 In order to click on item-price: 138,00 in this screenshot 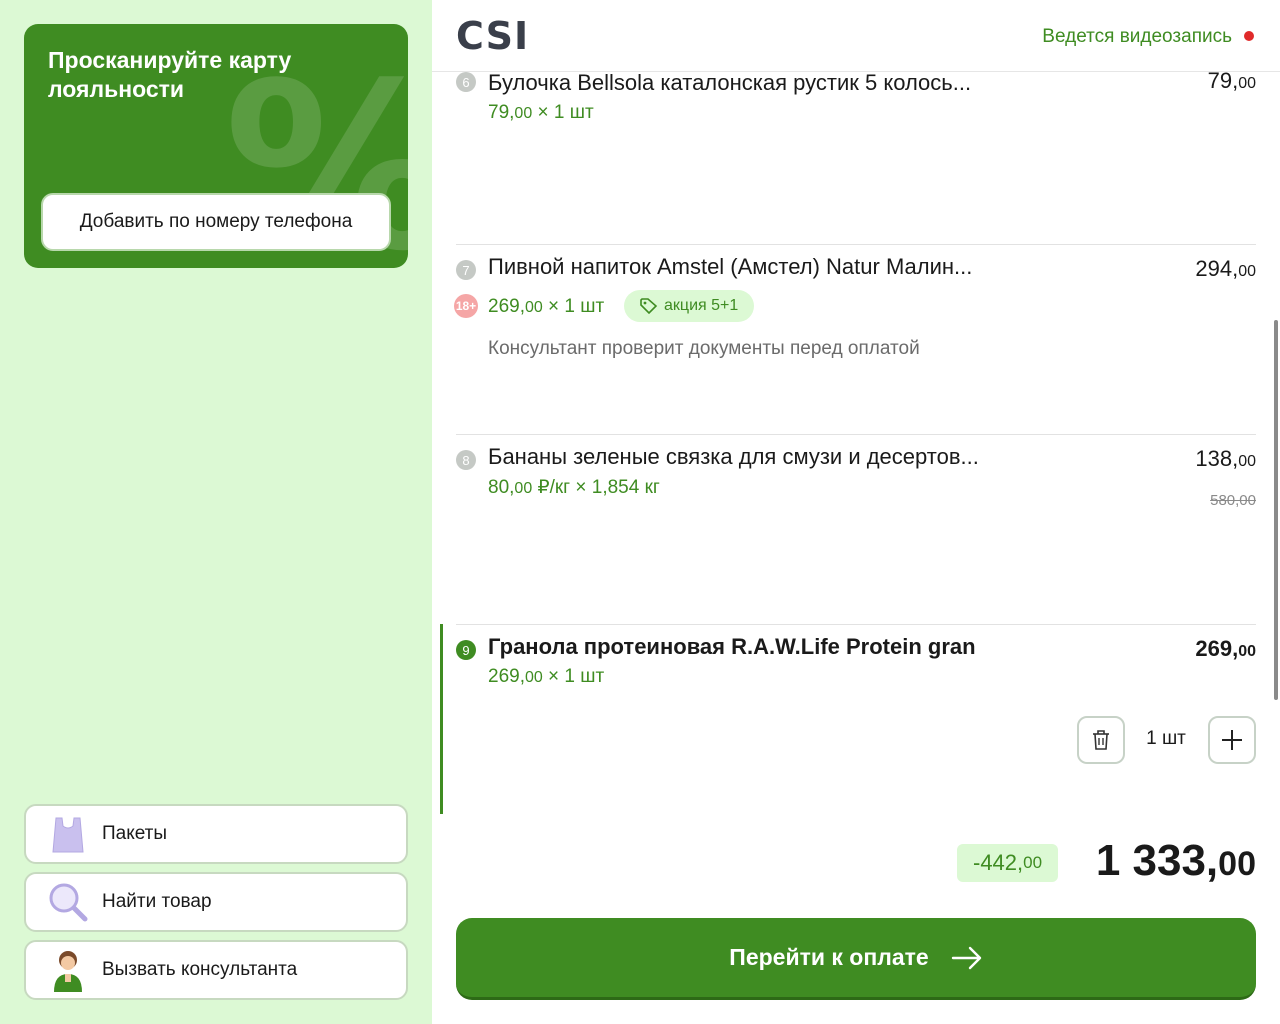, I will do `click(1225, 458)`.